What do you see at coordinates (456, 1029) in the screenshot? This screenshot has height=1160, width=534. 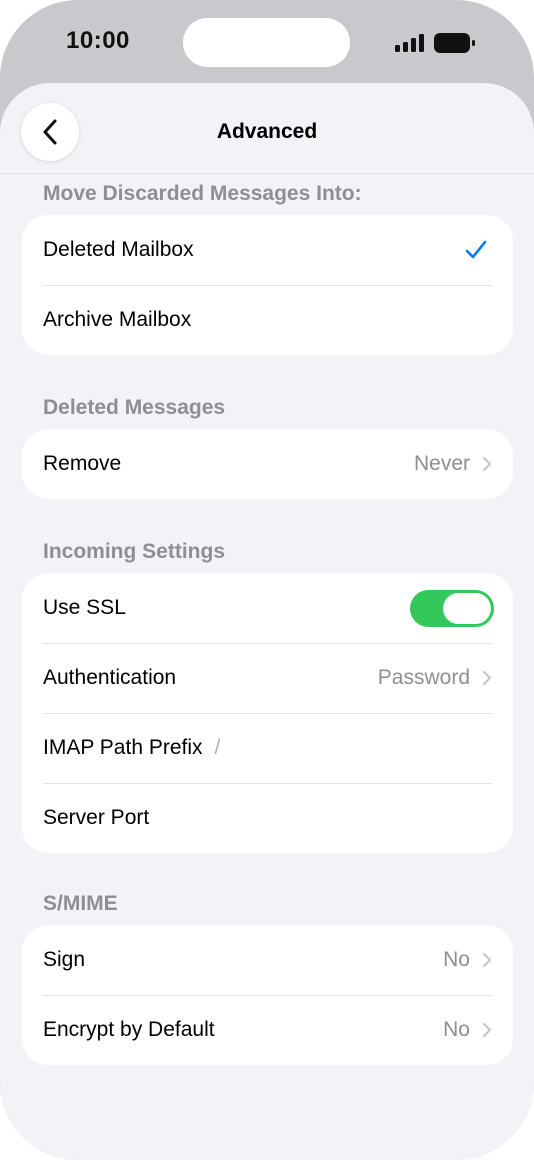 I see `encrypt-by-default-value: No` at bounding box center [456, 1029].